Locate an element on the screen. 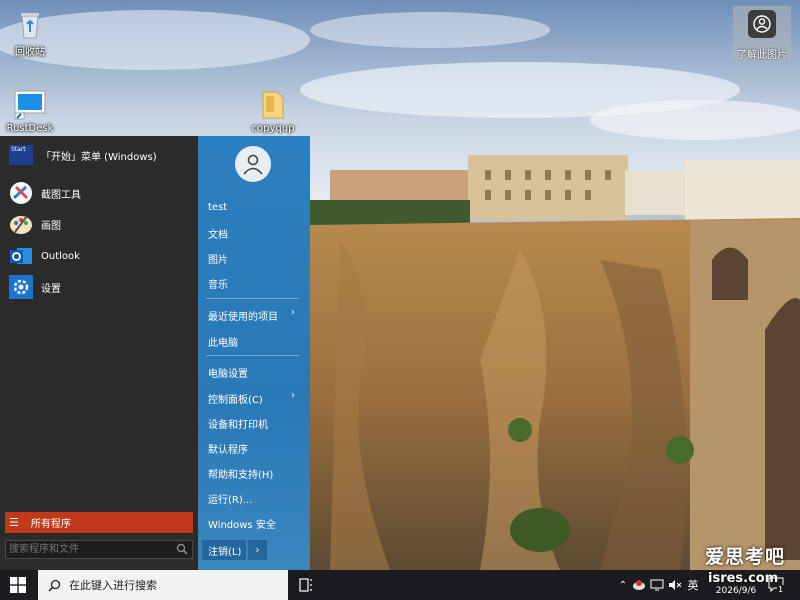 This screenshot has width=800, height=600. task-view-icon is located at coordinates (305, 585).